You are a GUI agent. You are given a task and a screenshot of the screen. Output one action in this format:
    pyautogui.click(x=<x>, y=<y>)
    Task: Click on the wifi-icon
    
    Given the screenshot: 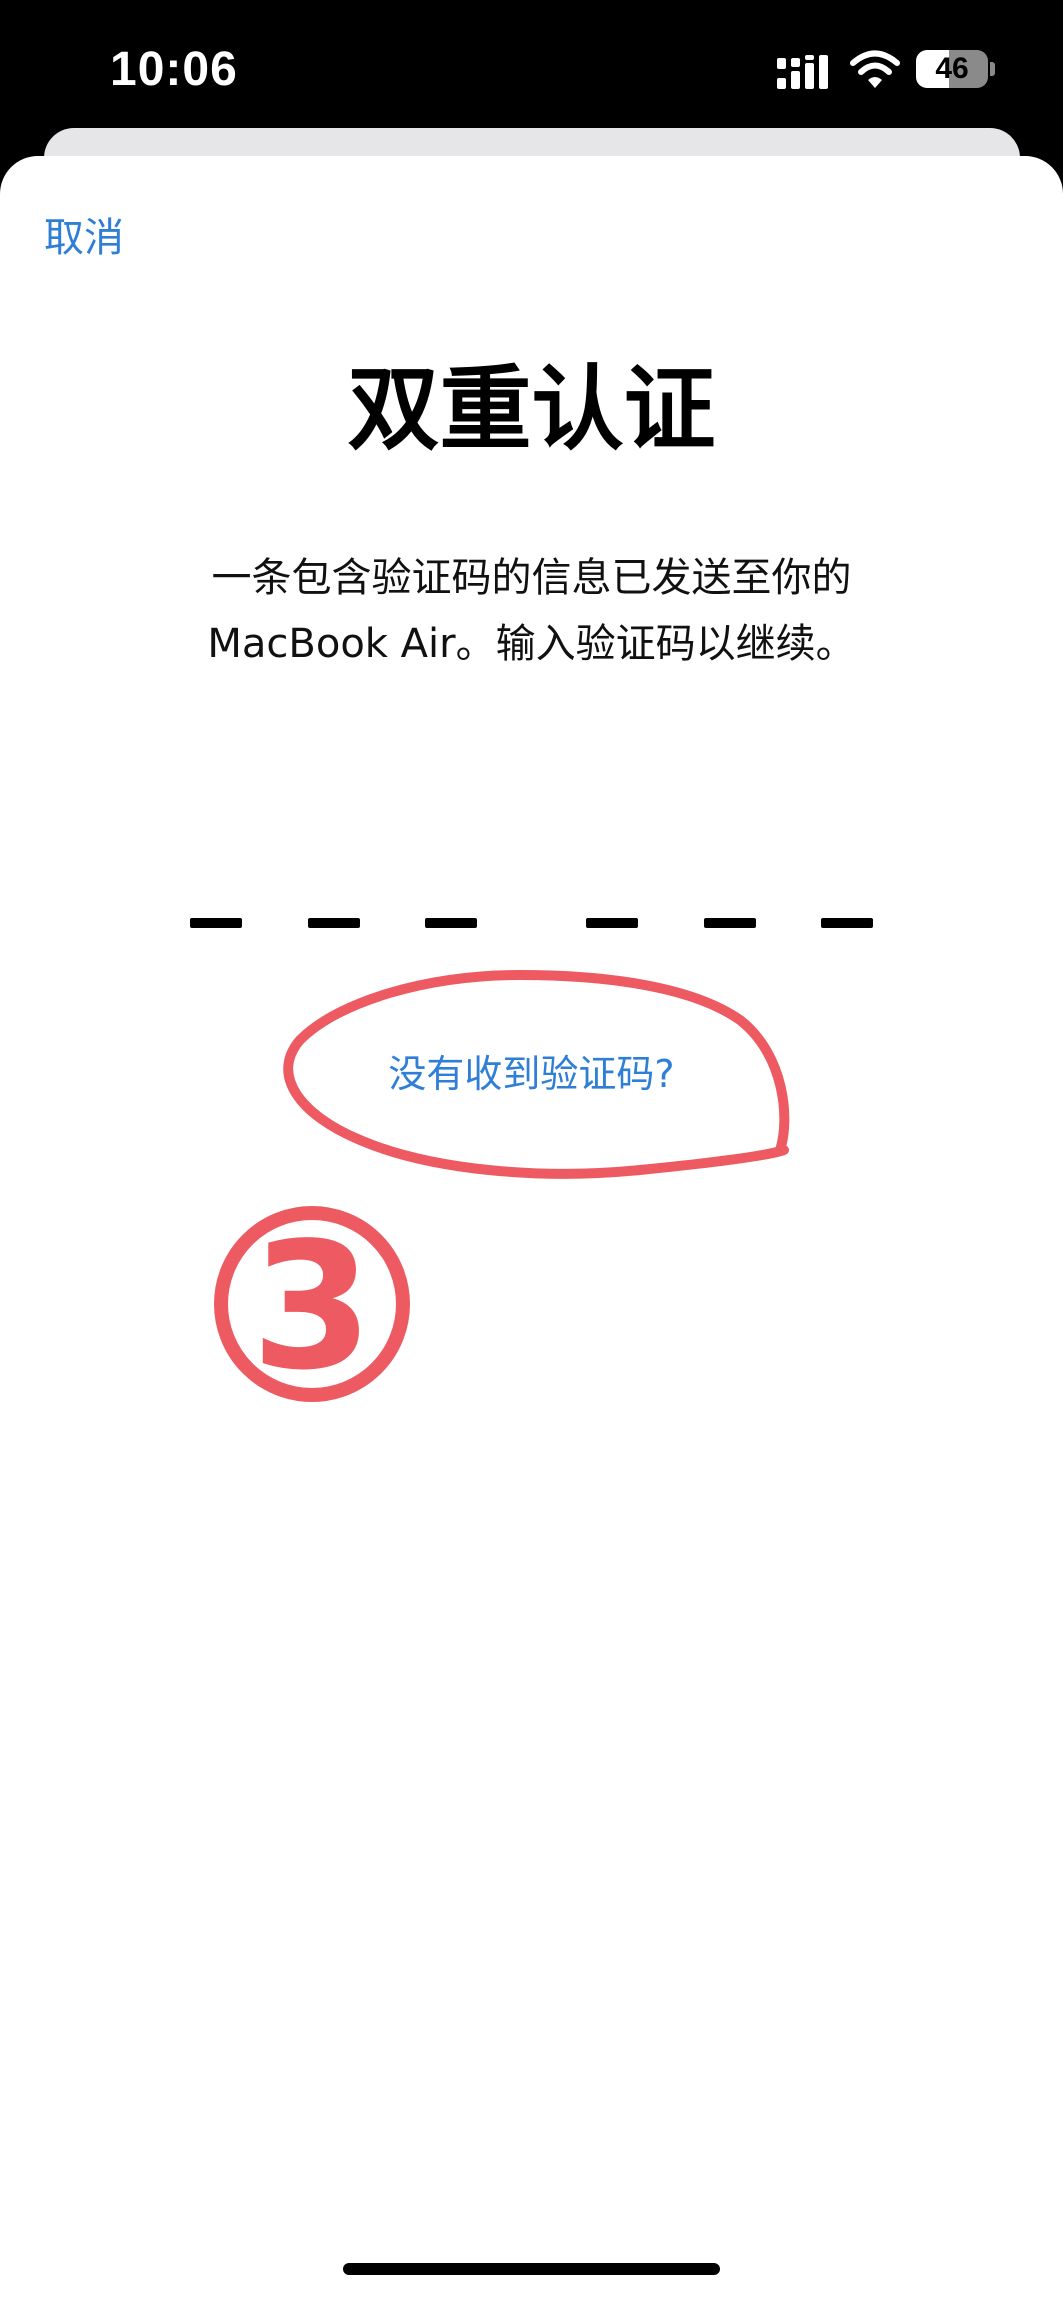 What is the action you would take?
    pyautogui.click(x=875, y=69)
    